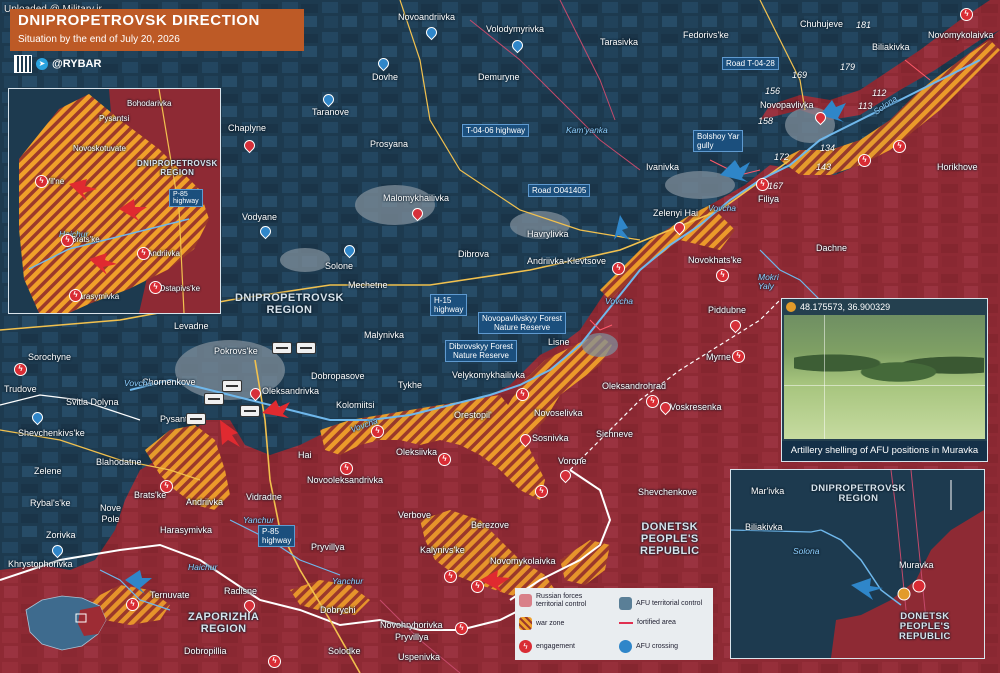  What do you see at coordinates (481, 351) in the screenshot?
I see `forest-dibrovskyy: Dibrovskyy Forest Nature Reserve` at bounding box center [481, 351].